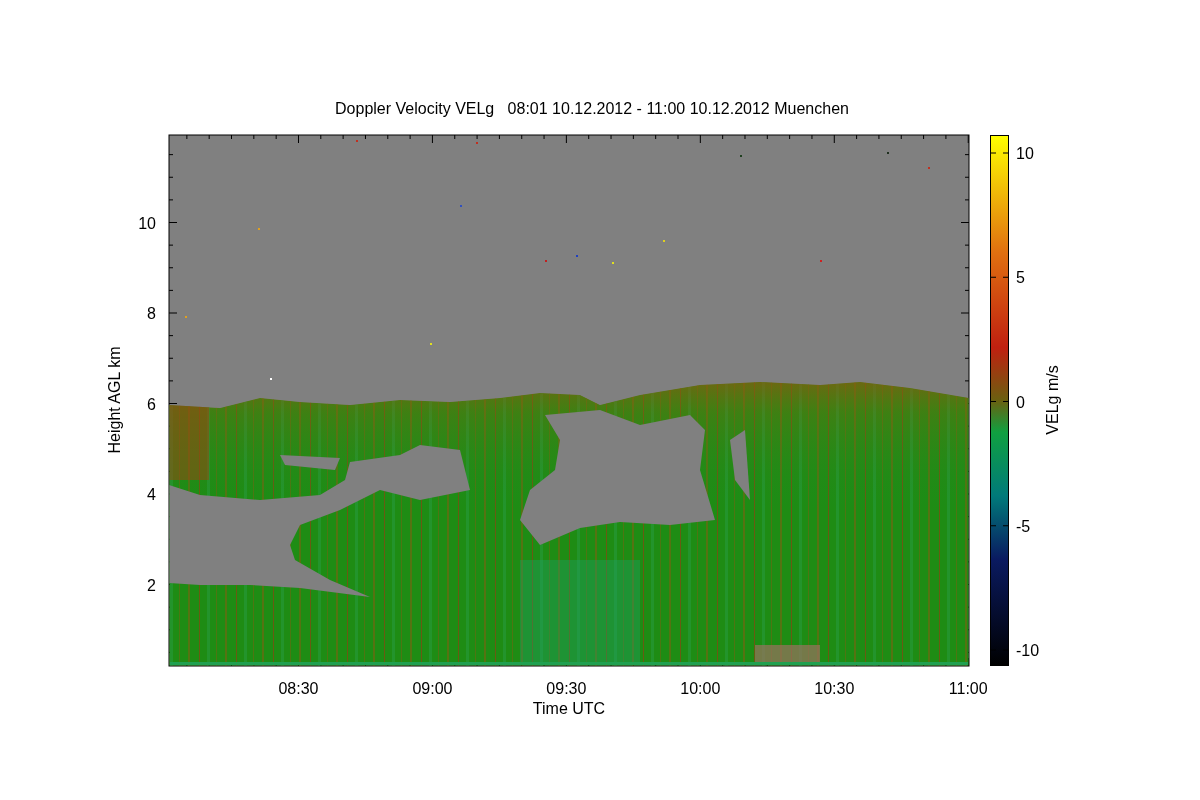  Describe the element at coordinates (1020, 278) in the screenshot. I see `colorbar-tick-label: 5` at that location.